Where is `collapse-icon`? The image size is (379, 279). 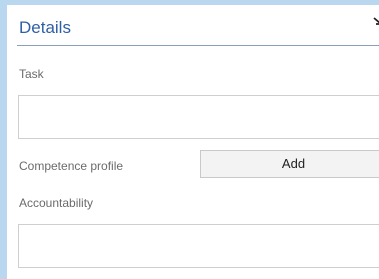
collapse-icon is located at coordinates (376, 21).